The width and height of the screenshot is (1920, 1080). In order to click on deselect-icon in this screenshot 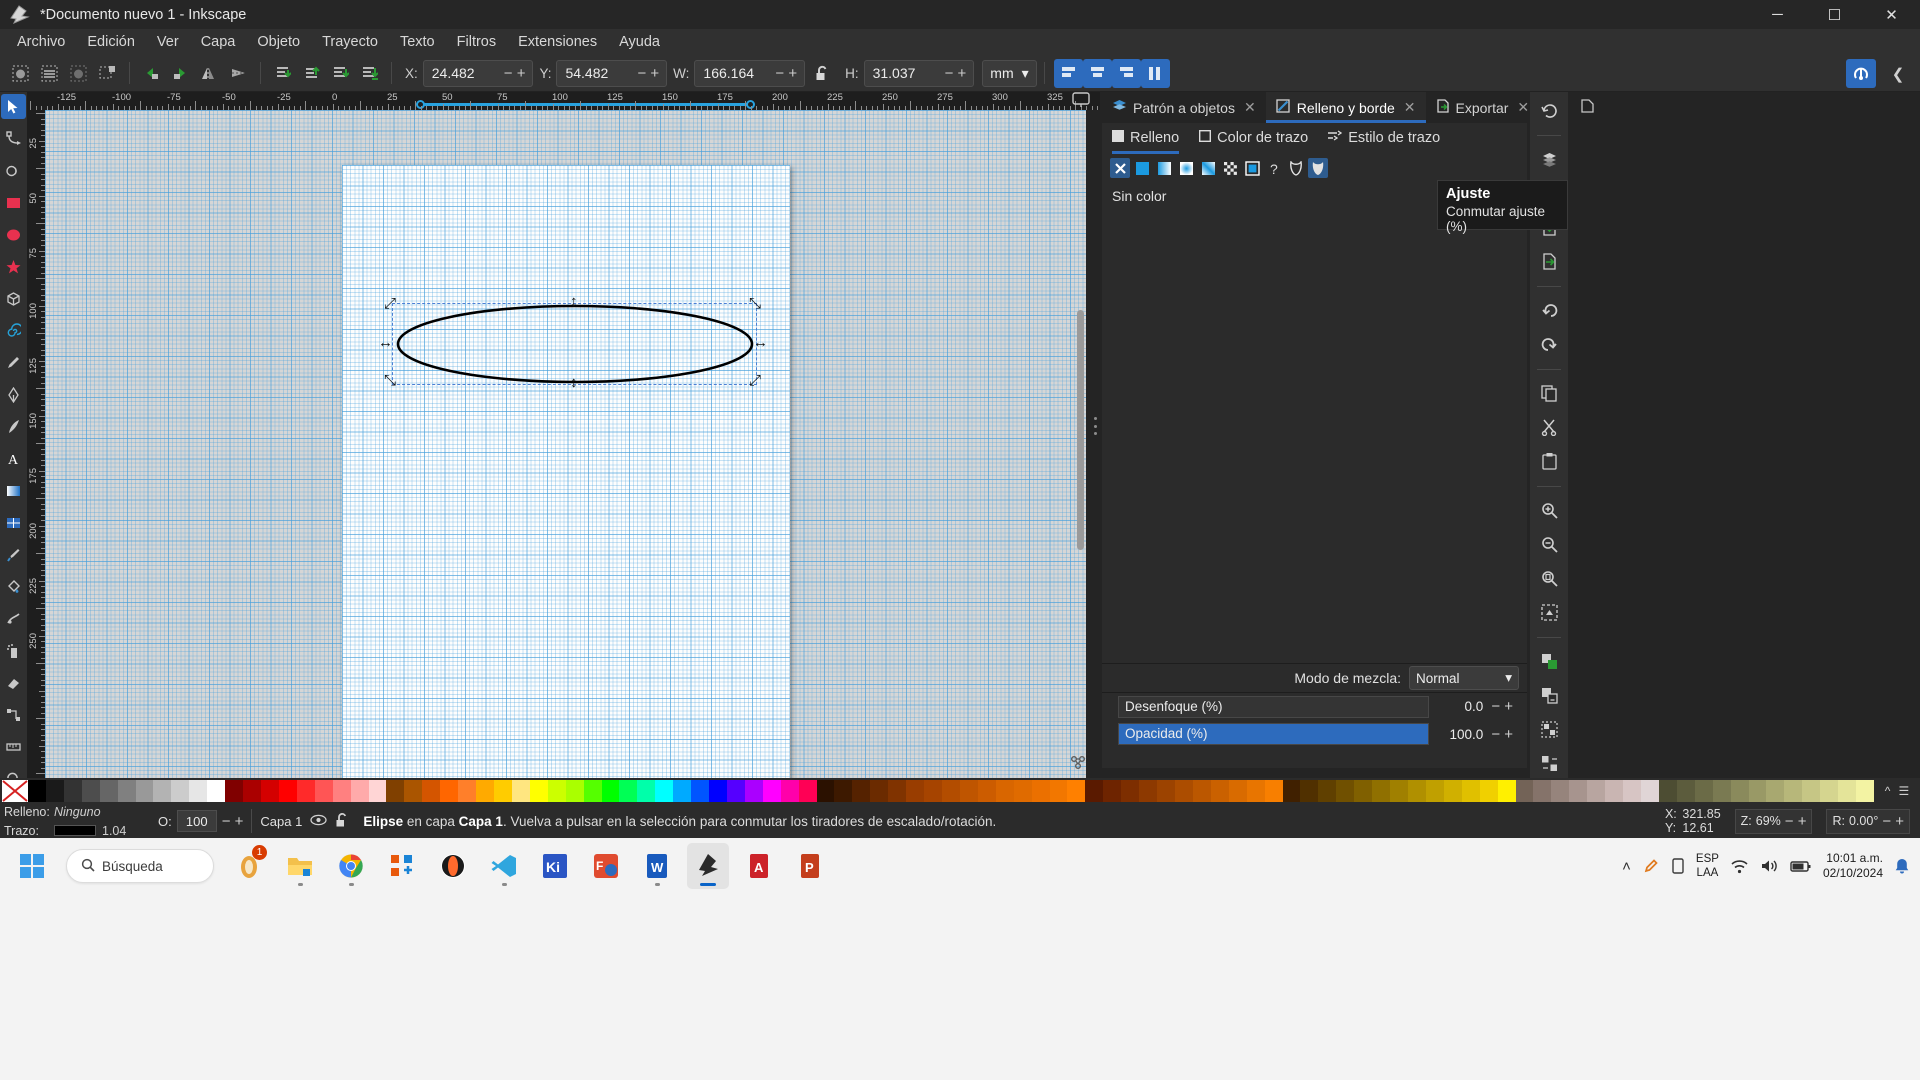, I will do `click(78, 73)`.